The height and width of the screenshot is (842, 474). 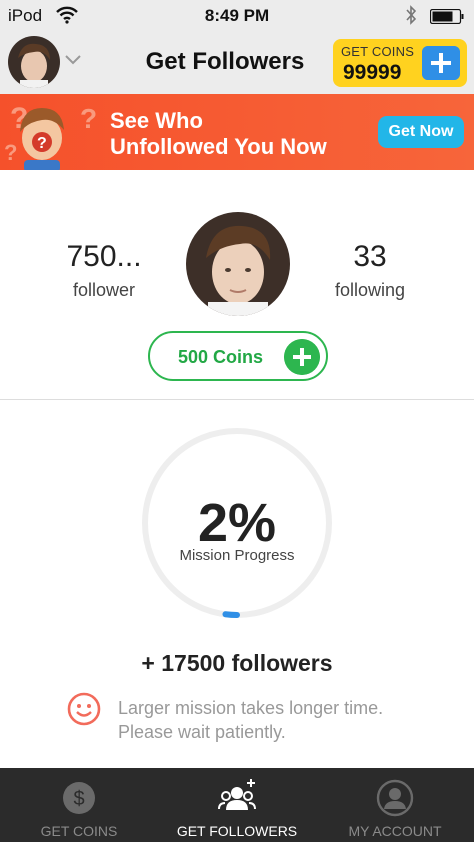 I want to click on following-stat: 33 following, so click(x=370, y=270).